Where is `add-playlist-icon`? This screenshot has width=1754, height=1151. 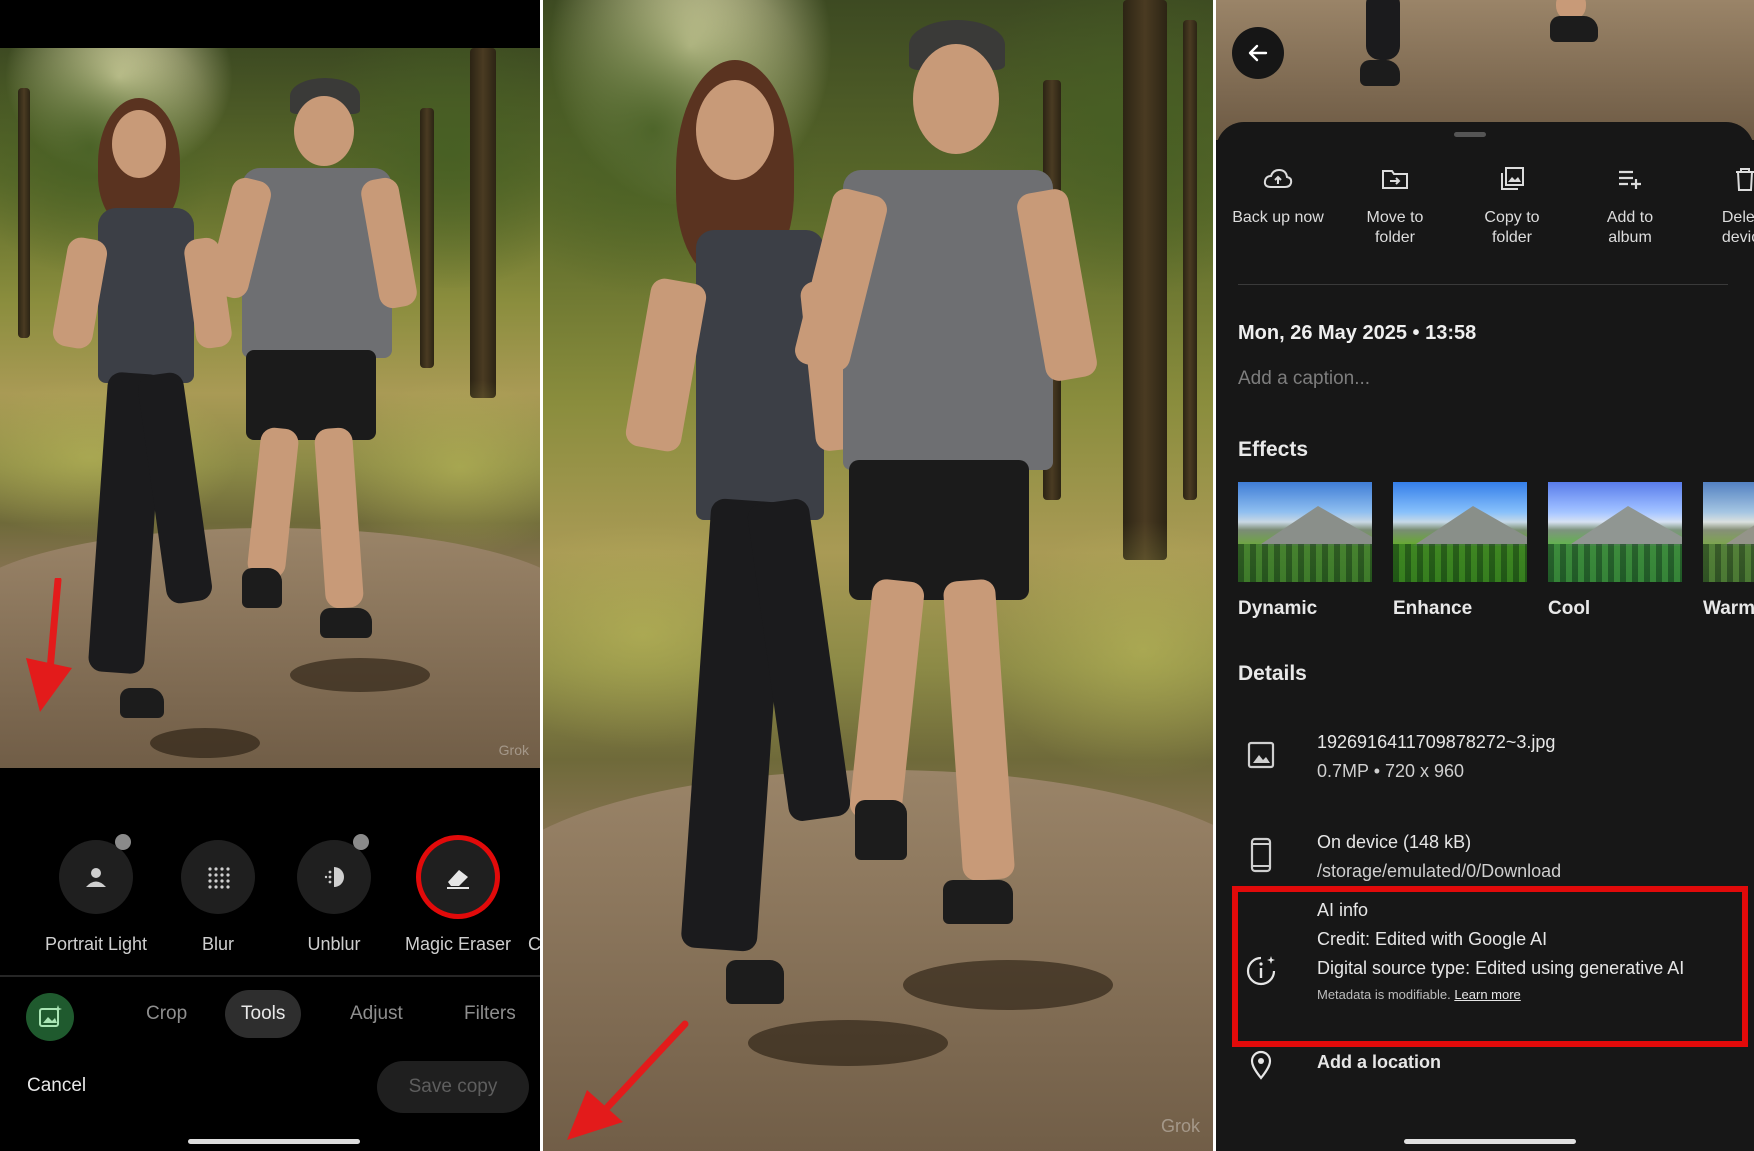 add-playlist-icon is located at coordinates (1630, 179).